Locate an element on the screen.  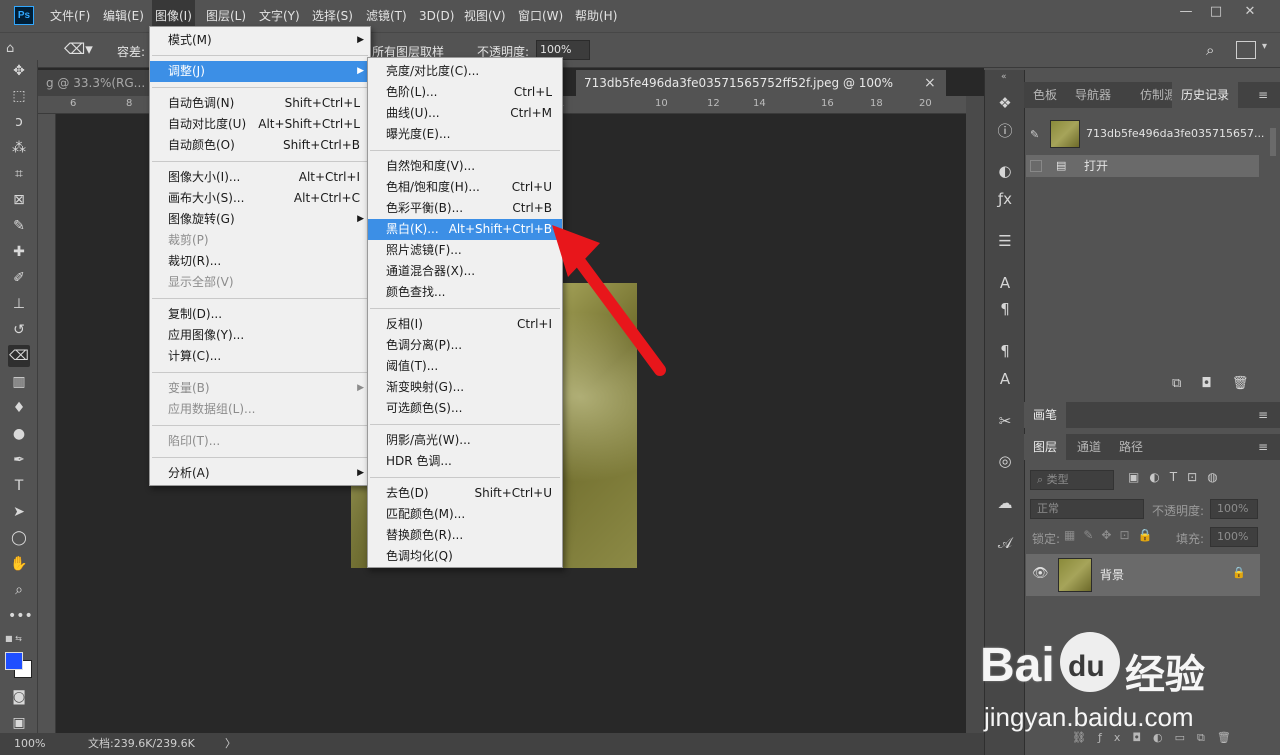
tab-paths: 路径 is located at coordinates (1131, 447).